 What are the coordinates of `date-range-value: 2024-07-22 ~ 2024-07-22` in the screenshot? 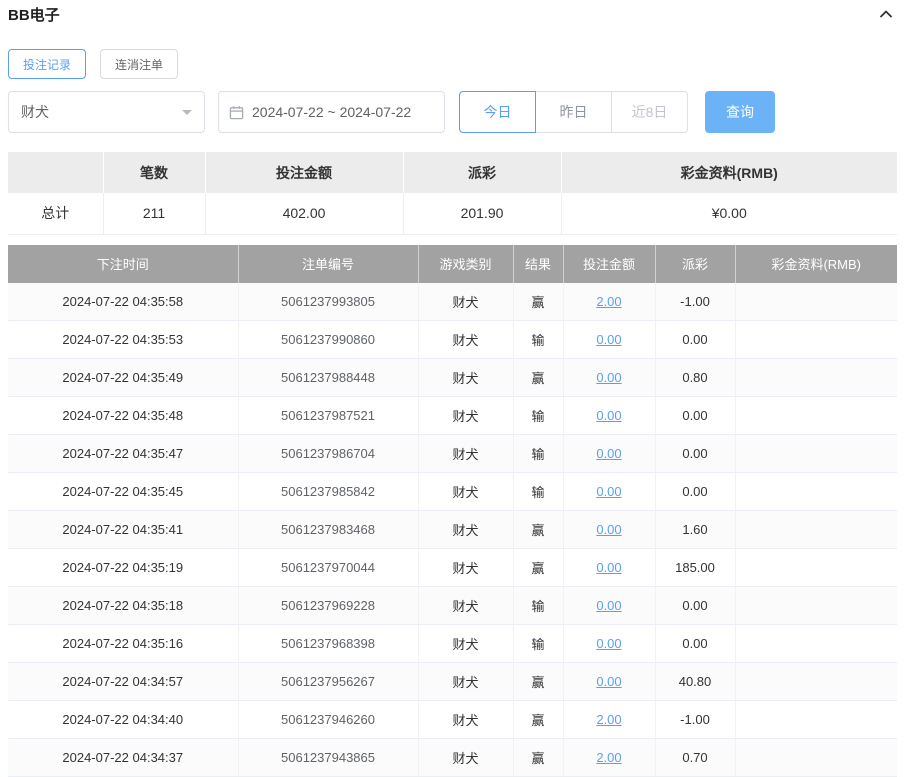 It's located at (331, 112).